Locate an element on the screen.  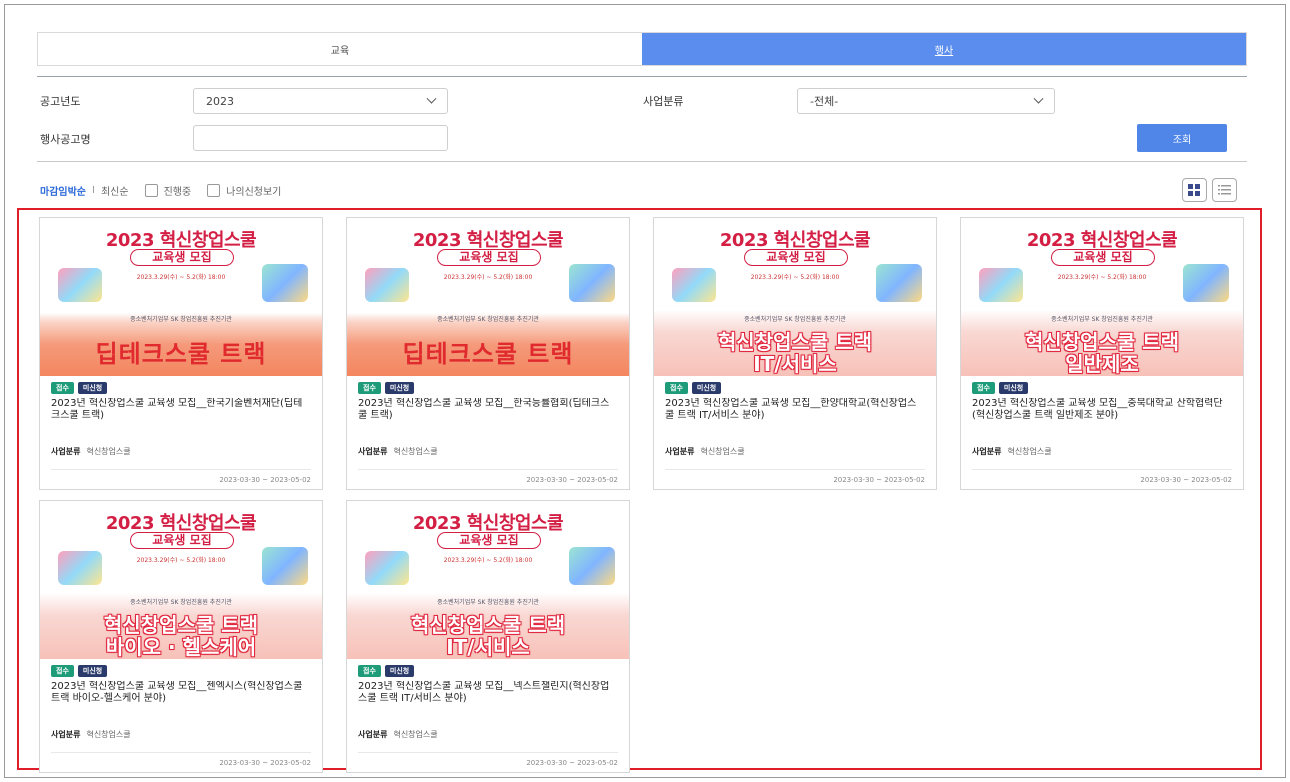
event-name-input is located at coordinates (320, 138).